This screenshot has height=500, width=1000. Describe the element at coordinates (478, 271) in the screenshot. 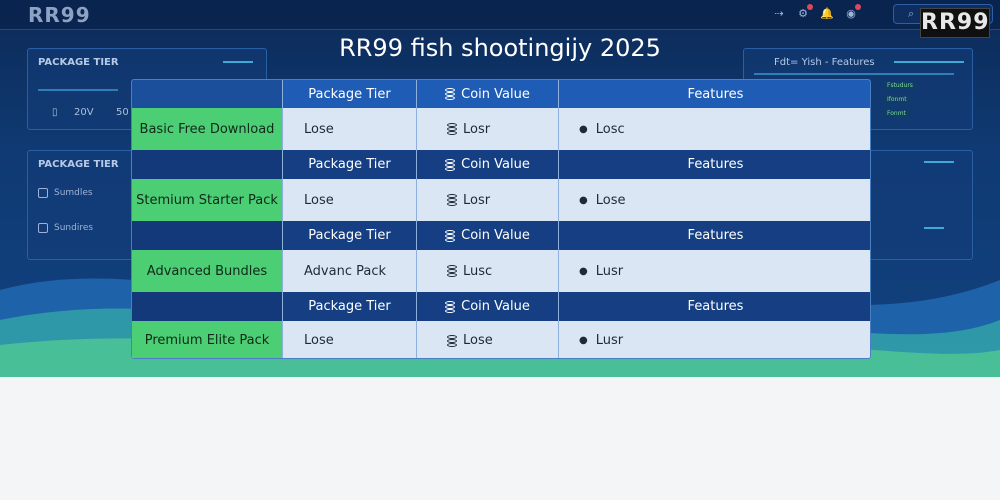

I see `coin-value-label: Lusc` at that location.